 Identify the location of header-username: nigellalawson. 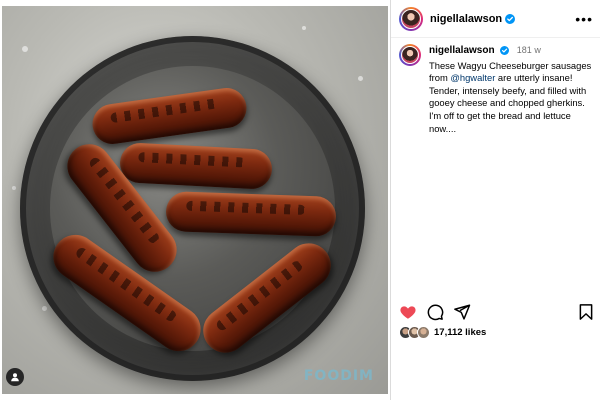
(466, 19).